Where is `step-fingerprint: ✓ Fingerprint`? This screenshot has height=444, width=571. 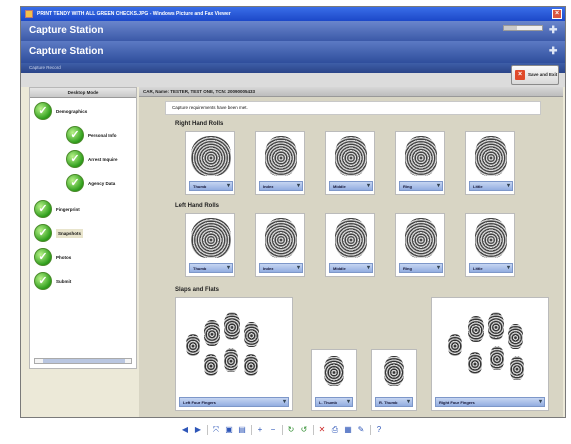 step-fingerprint: ✓ Fingerprint is located at coordinates (57, 209).